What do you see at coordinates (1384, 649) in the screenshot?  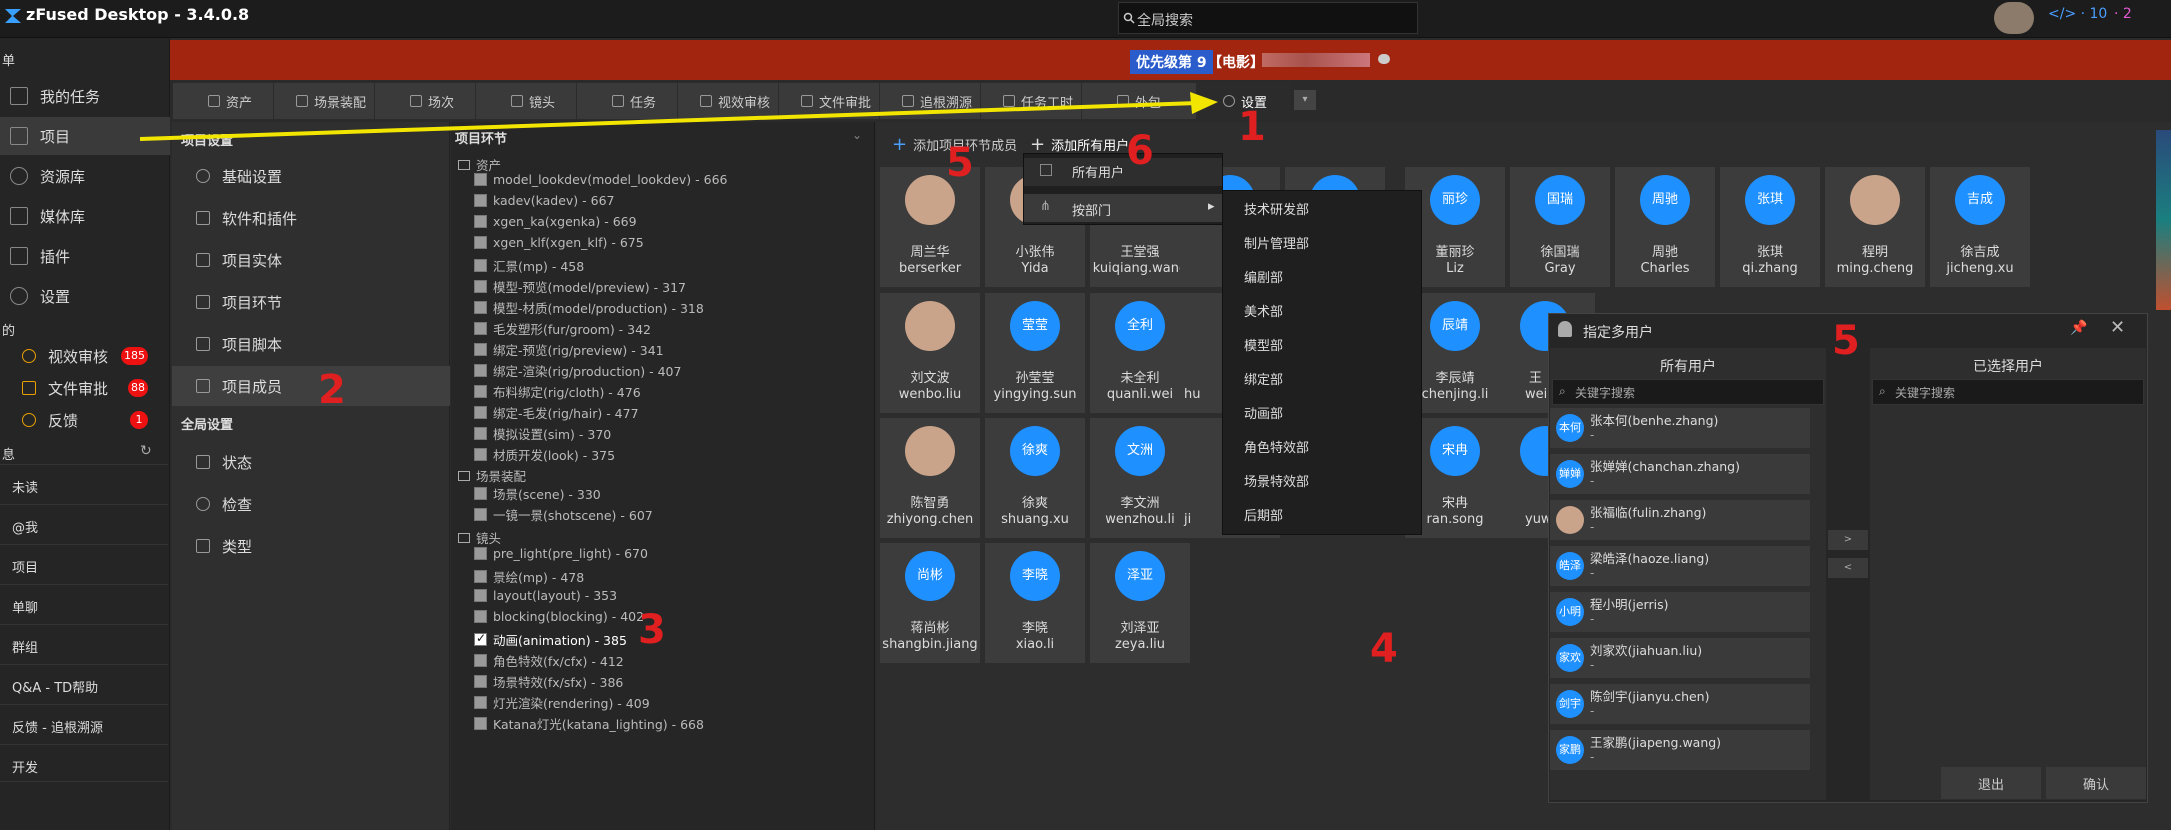 I see `annotation-4: 4` at bounding box center [1384, 649].